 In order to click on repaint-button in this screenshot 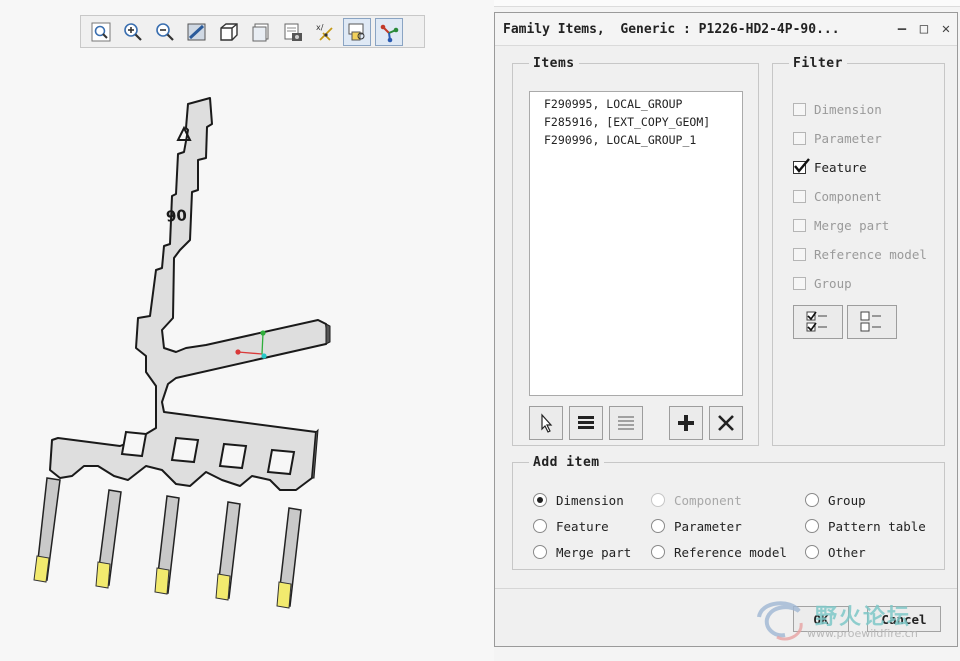, I will do `click(197, 32)`.